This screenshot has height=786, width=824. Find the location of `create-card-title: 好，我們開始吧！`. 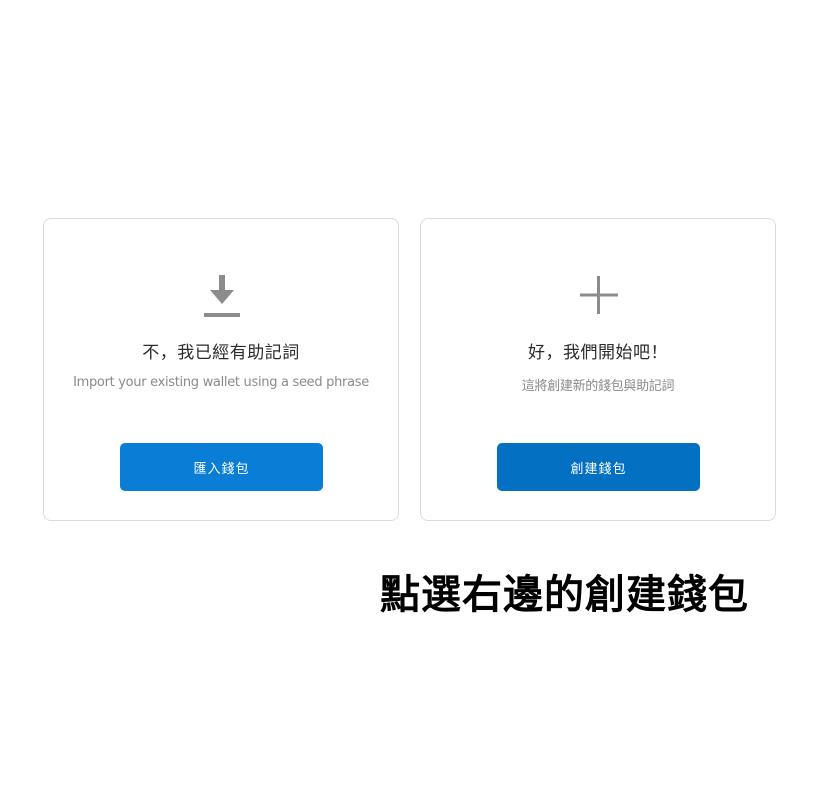

create-card-title: 好，我們開始吧！ is located at coordinates (598, 353).